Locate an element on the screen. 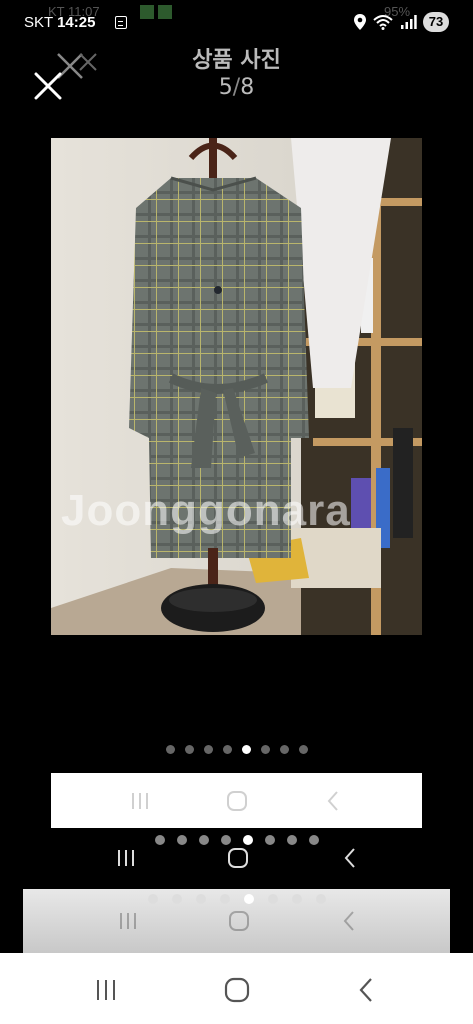 The width and height of the screenshot is (473, 1024). counter-current: 5 is located at coordinates (225, 87).